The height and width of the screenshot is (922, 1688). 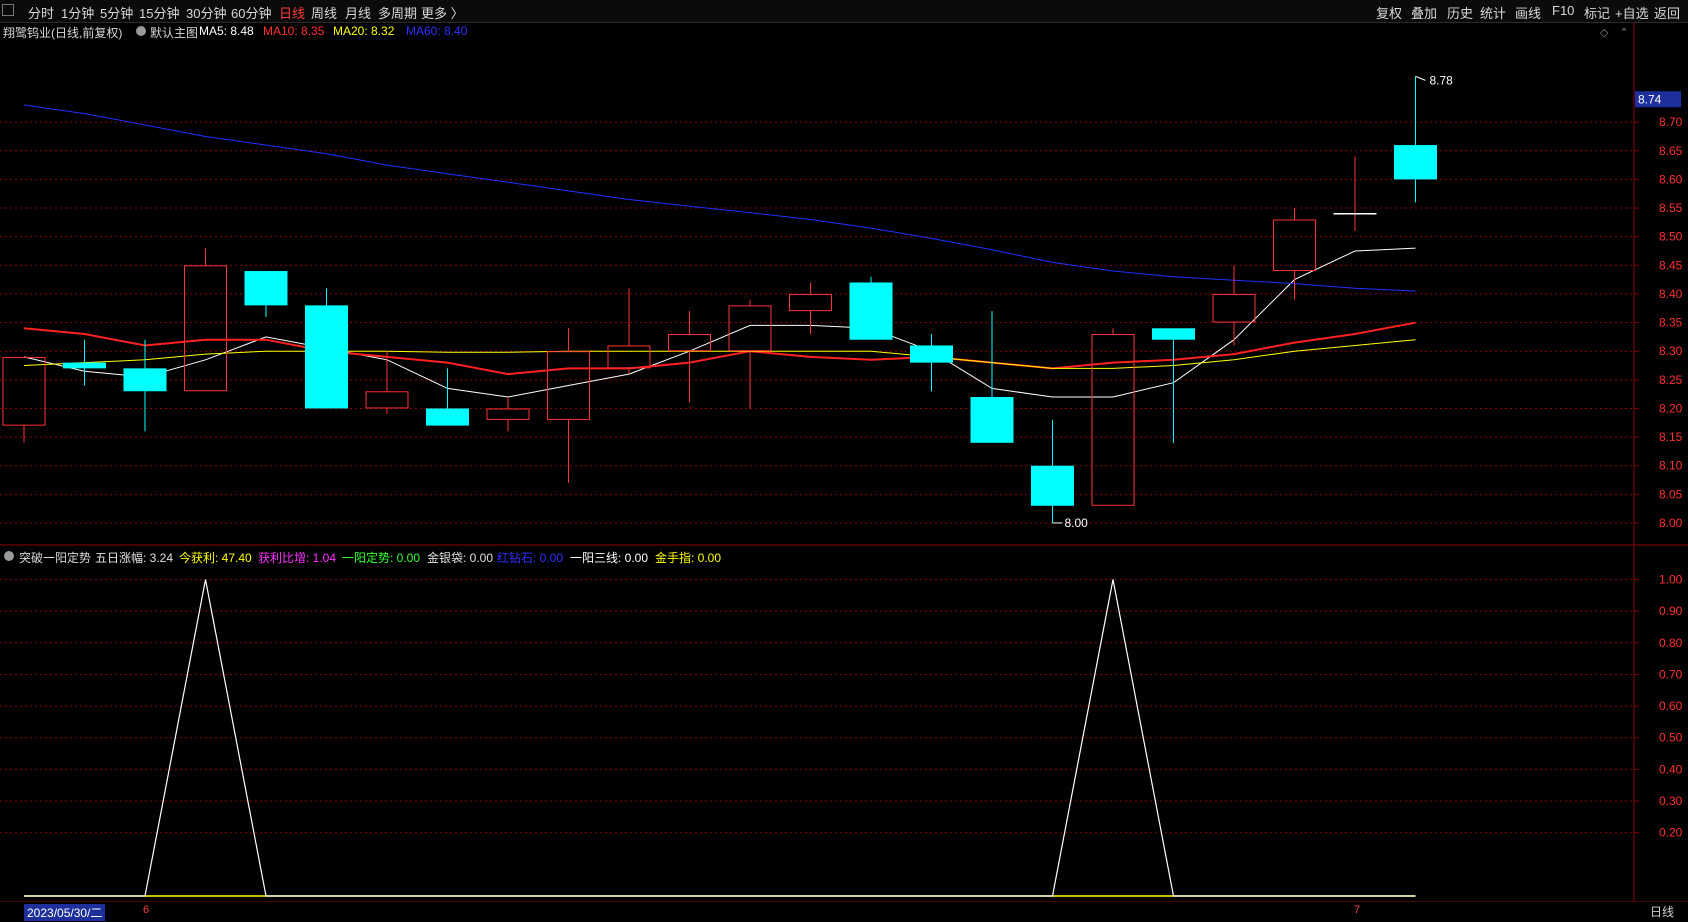 I want to click on price-tick-label: 8.10, so click(x=1671, y=466).